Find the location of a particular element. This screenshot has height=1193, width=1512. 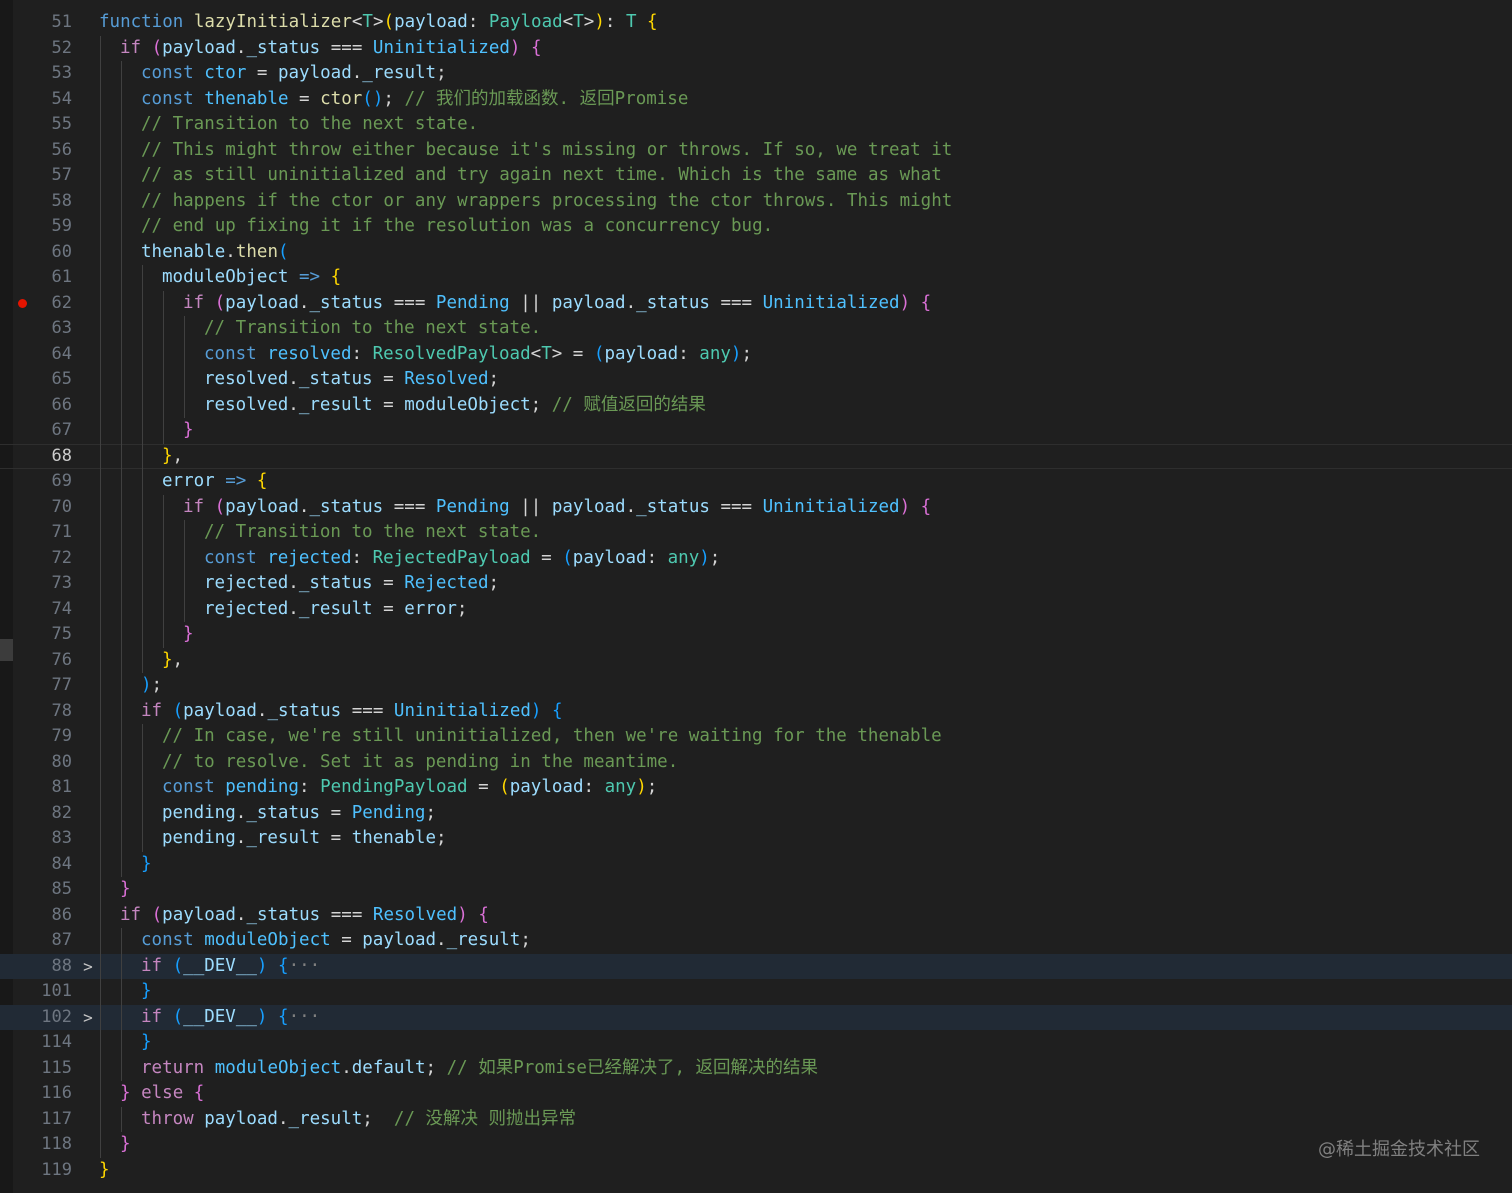

code-line: 61 moduleObject => { is located at coordinates (756, 278).